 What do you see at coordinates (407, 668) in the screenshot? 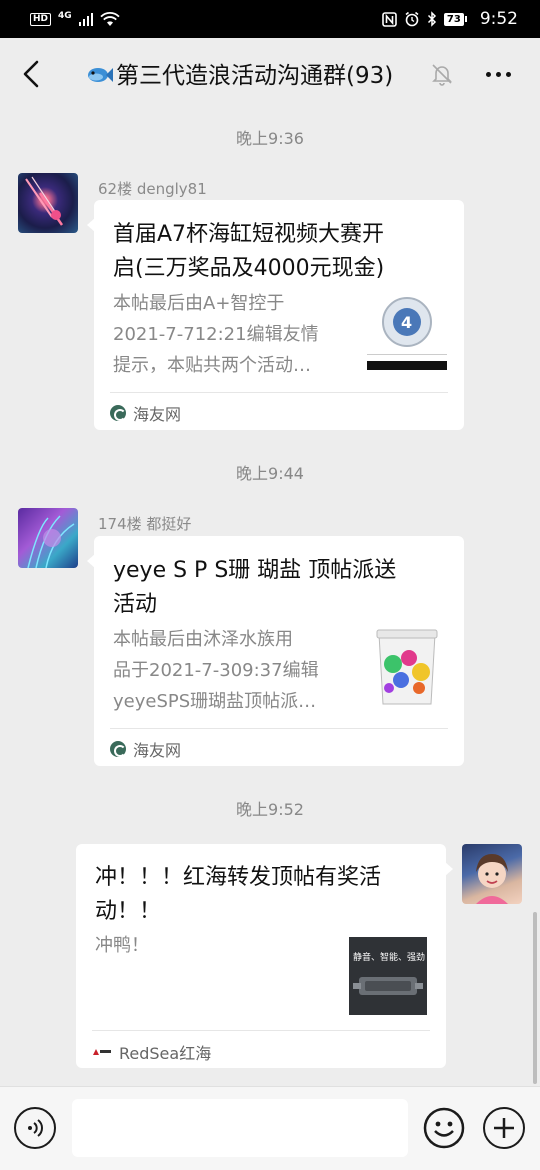
I see `card-thumbnail` at bounding box center [407, 668].